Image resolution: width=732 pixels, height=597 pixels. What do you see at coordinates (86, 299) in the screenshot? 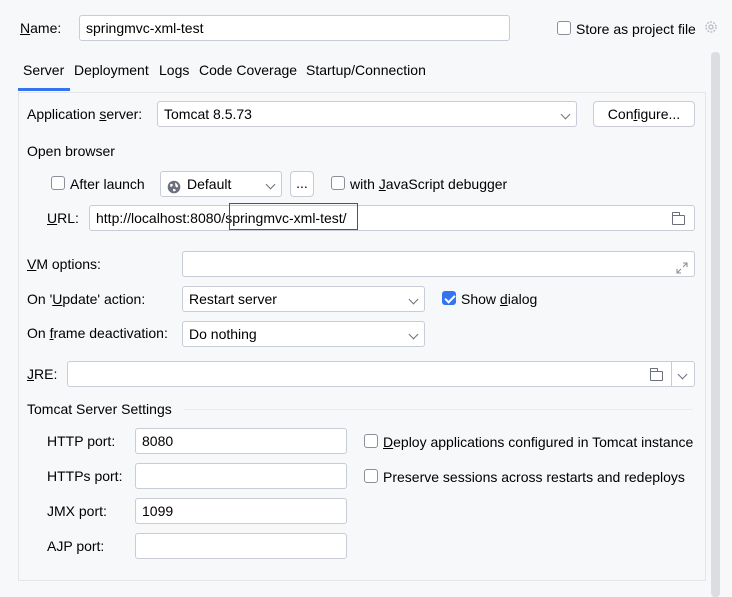
I see `on-update-label: On 'Update' action:` at bounding box center [86, 299].